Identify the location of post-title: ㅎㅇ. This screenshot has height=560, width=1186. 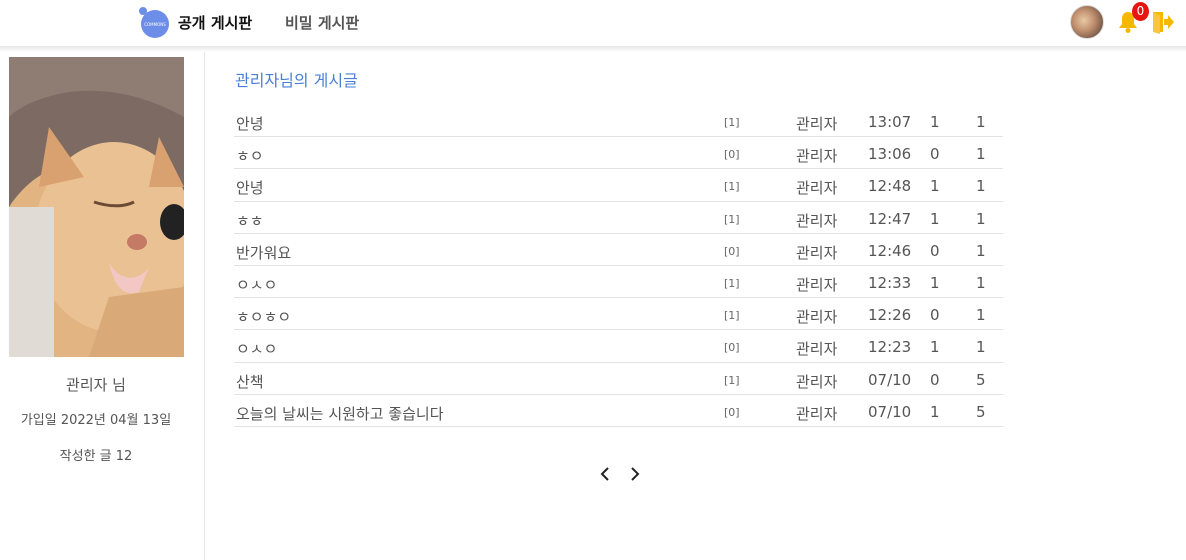
(250, 155).